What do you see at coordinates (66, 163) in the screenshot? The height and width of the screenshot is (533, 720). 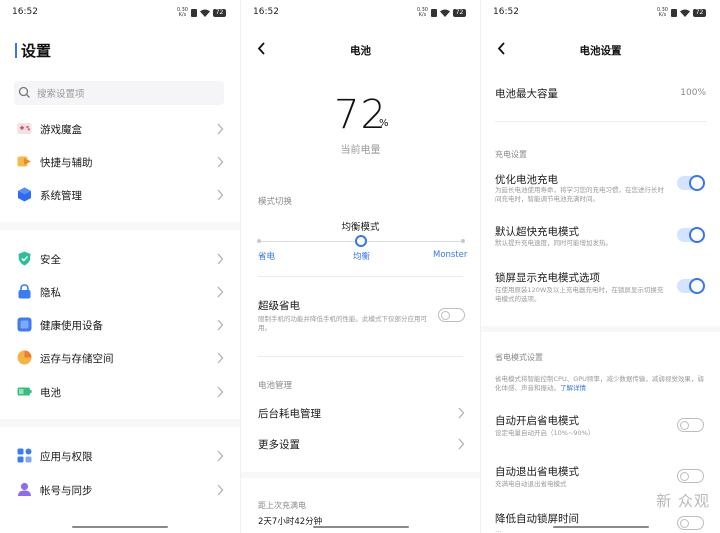 I see `settings-item-label: 快捷与辅助` at bounding box center [66, 163].